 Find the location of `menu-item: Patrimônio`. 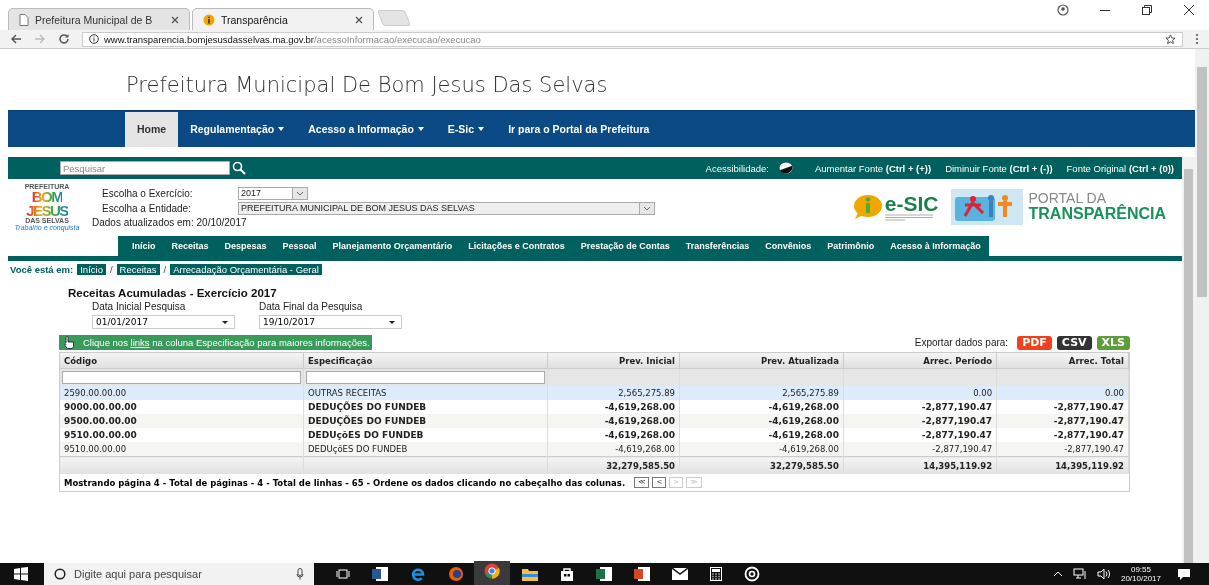

menu-item: Patrimônio is located at coordinates (851, 246).